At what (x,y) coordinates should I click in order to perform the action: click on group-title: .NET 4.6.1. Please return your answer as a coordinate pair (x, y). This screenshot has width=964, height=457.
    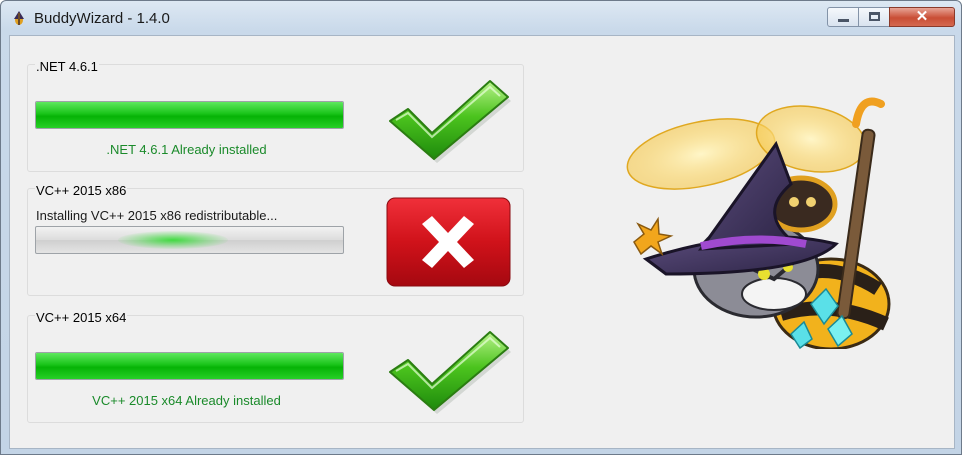
    Looking at the image, I should click on (67, 66).